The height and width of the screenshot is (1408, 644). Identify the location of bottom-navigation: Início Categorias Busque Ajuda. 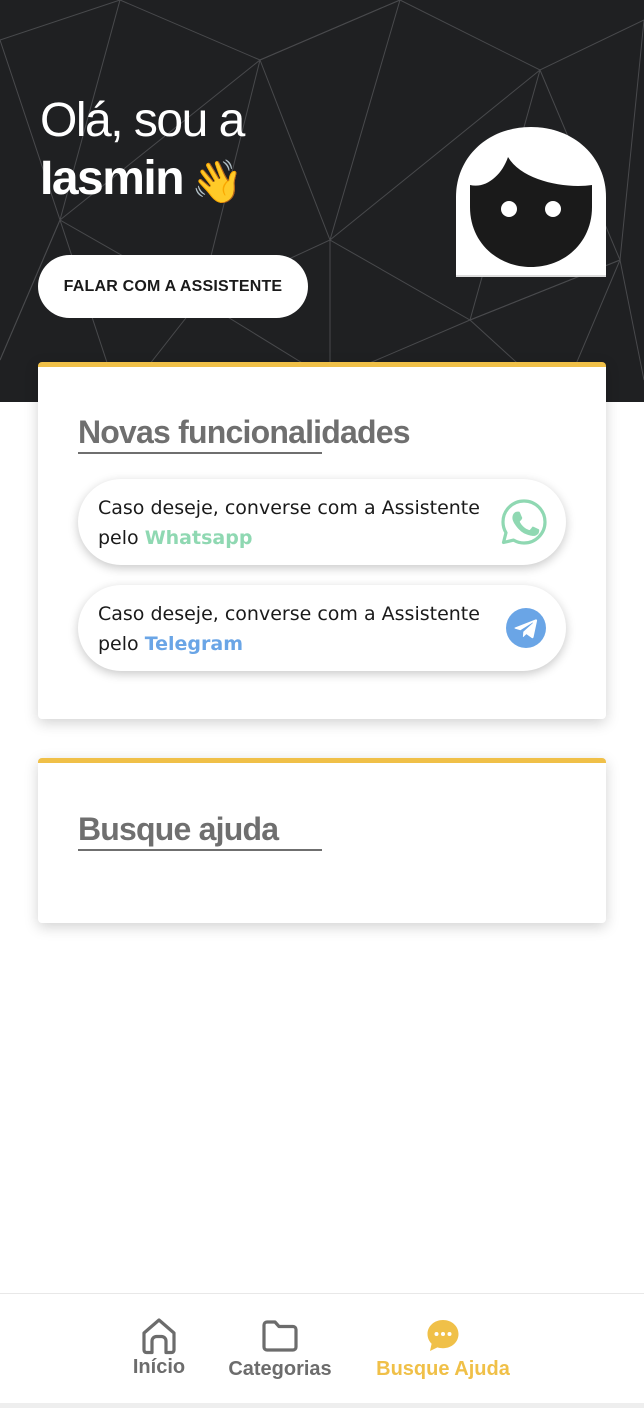
(322, 1348).